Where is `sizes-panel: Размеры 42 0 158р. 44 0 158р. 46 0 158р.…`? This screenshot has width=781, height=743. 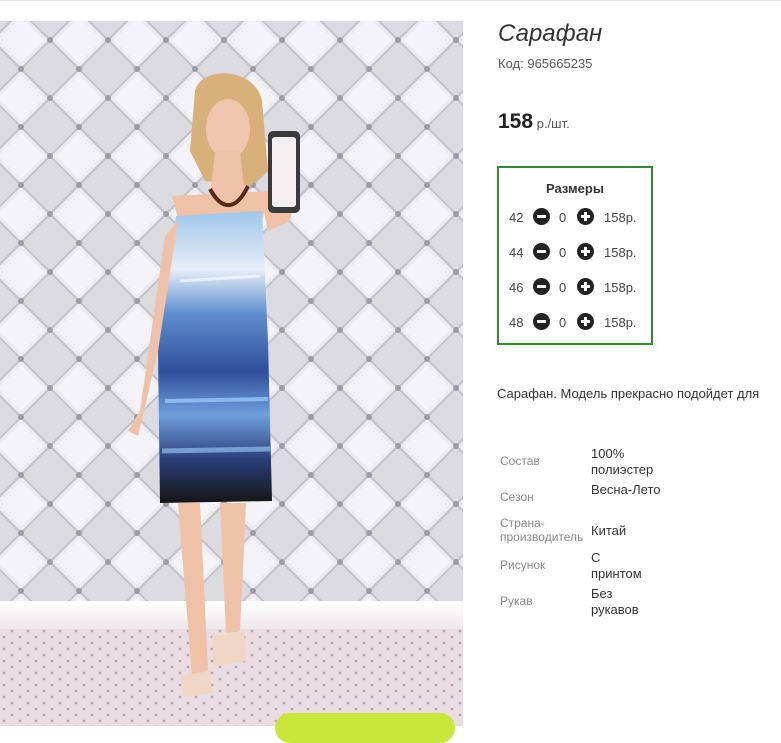 sizes-panel: Размеры 42 0 158р. 44 0 158р. 46 0 158р.… is located at coordinates (575, 255).